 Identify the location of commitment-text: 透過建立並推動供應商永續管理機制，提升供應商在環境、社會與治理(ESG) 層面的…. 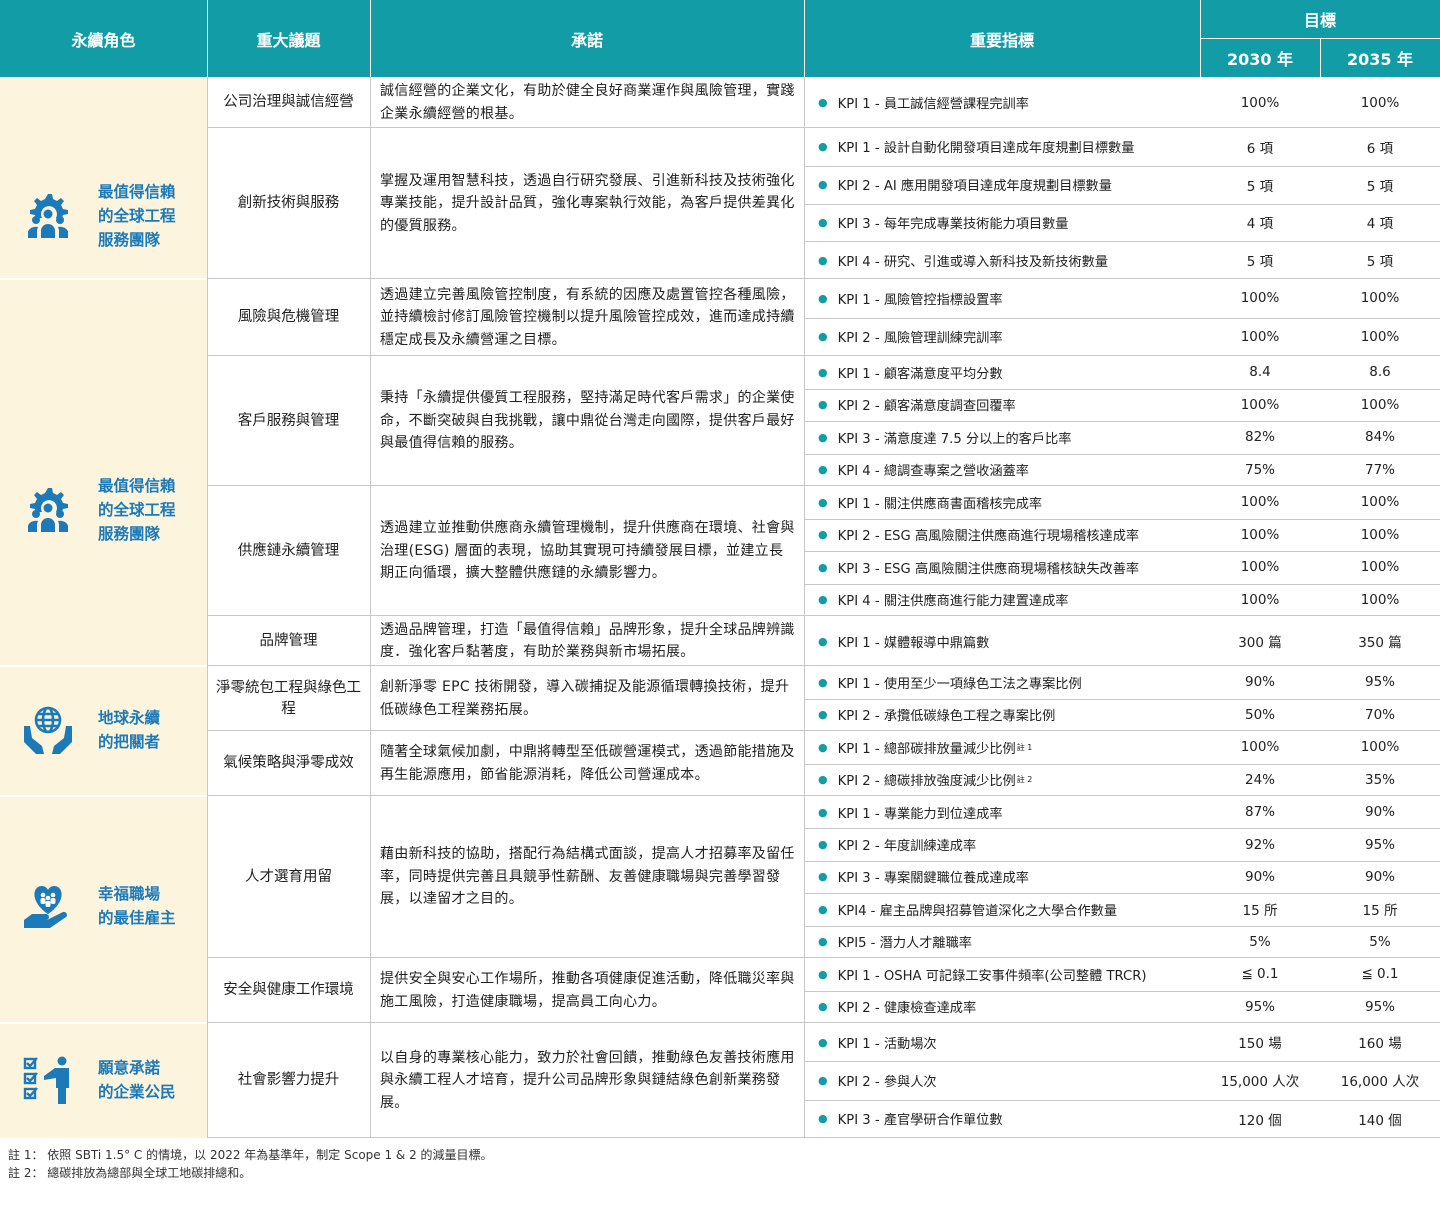
(587, 551).